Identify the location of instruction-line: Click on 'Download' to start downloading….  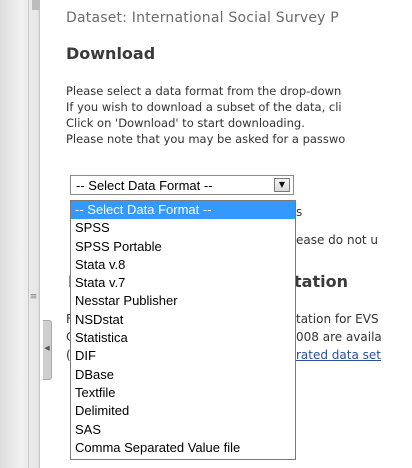
(185, 123).